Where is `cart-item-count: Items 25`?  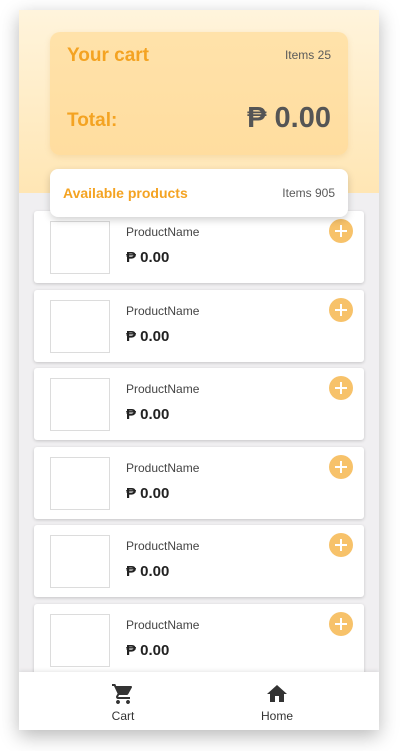
cart-item-count: Items 25 is located at coordinates (307, 55).